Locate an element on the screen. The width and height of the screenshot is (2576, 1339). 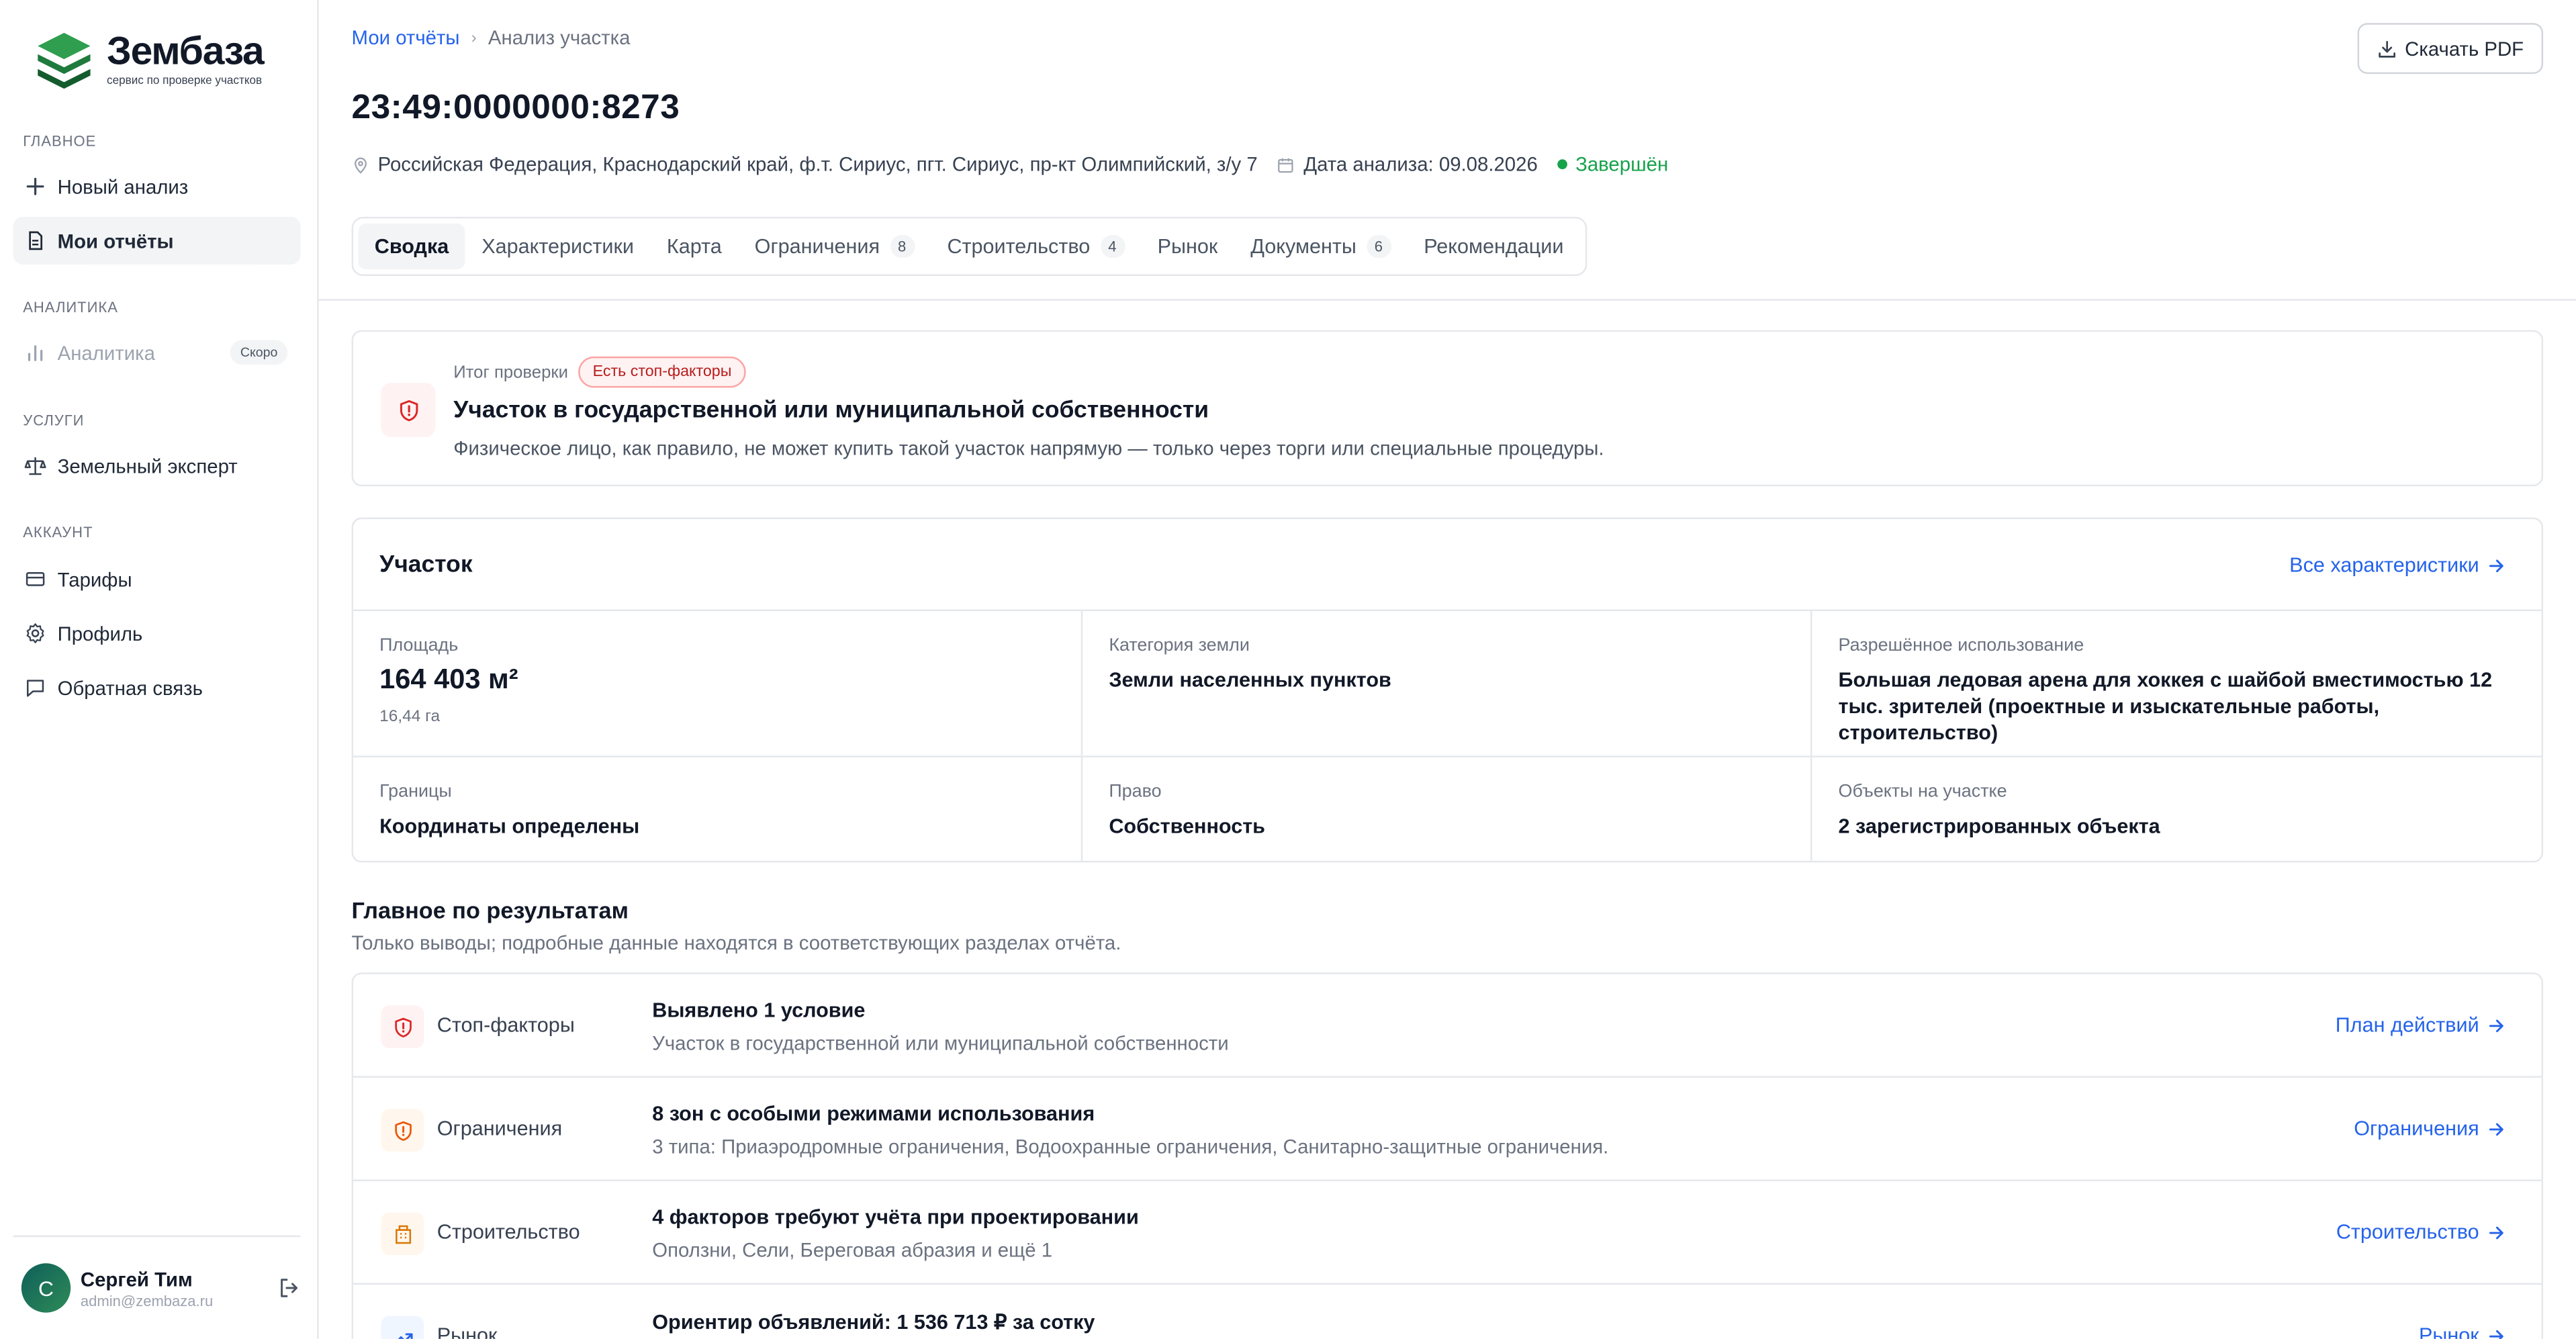
building-icon is located at coordinates (402, 1234).